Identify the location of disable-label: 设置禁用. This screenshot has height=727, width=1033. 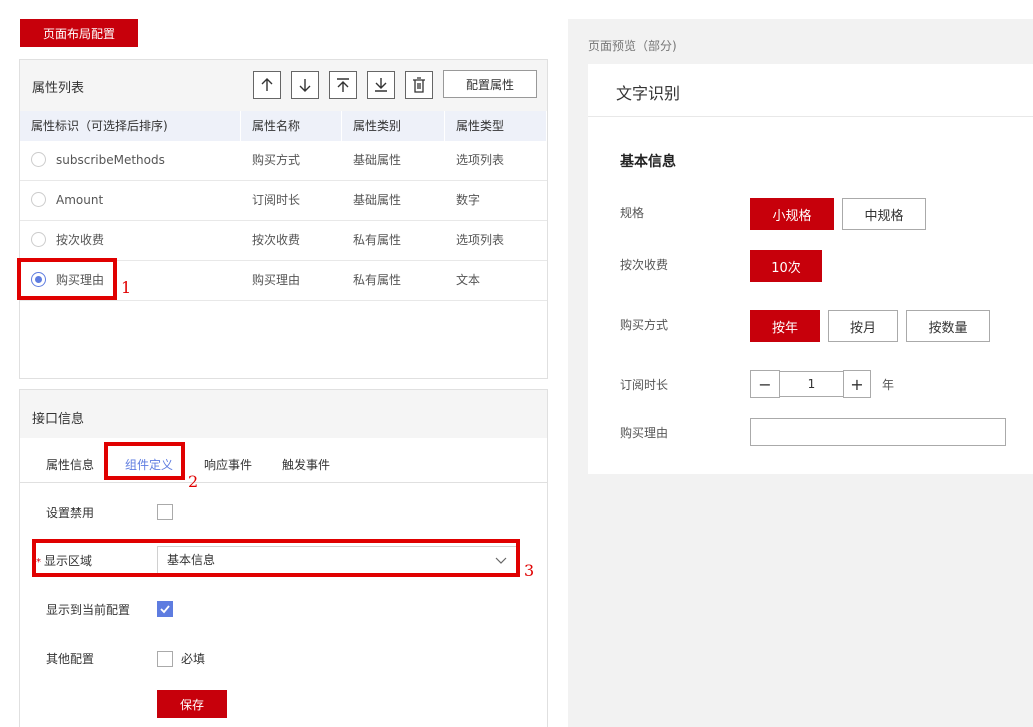
(70, 513).